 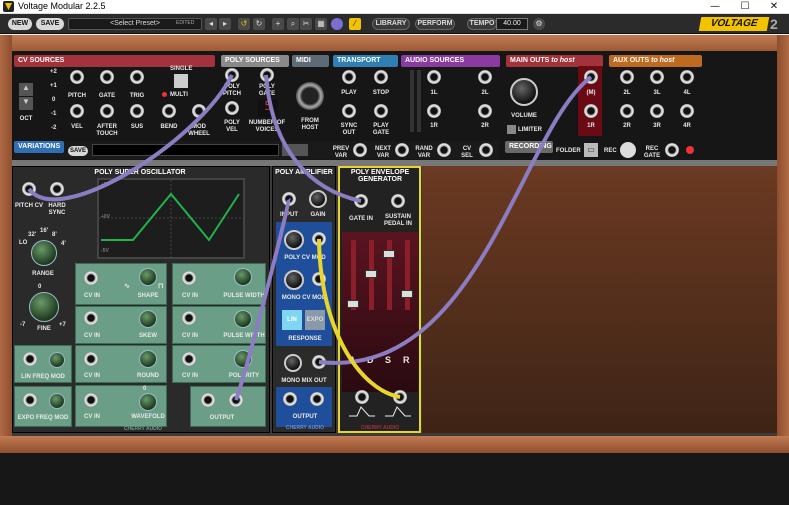 What do you see at coordinates (50, 24) in the screenshot?
I see `save-button: SAVE` at bounding box center [50, 24].